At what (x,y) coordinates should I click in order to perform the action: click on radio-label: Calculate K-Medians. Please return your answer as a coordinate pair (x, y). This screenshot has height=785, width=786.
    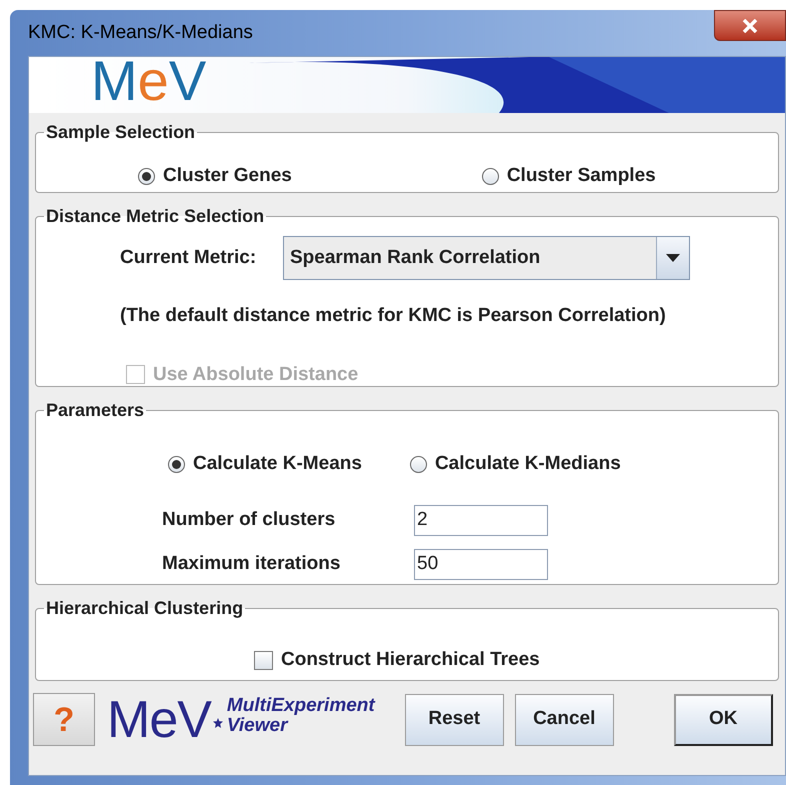
    Looking at the image, I should click on (527, 464).